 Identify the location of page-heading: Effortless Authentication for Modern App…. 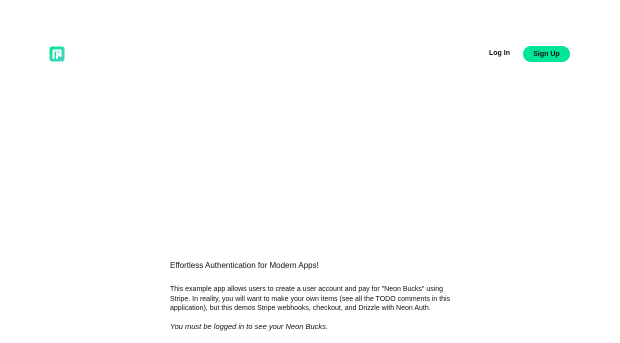
(244, 265).